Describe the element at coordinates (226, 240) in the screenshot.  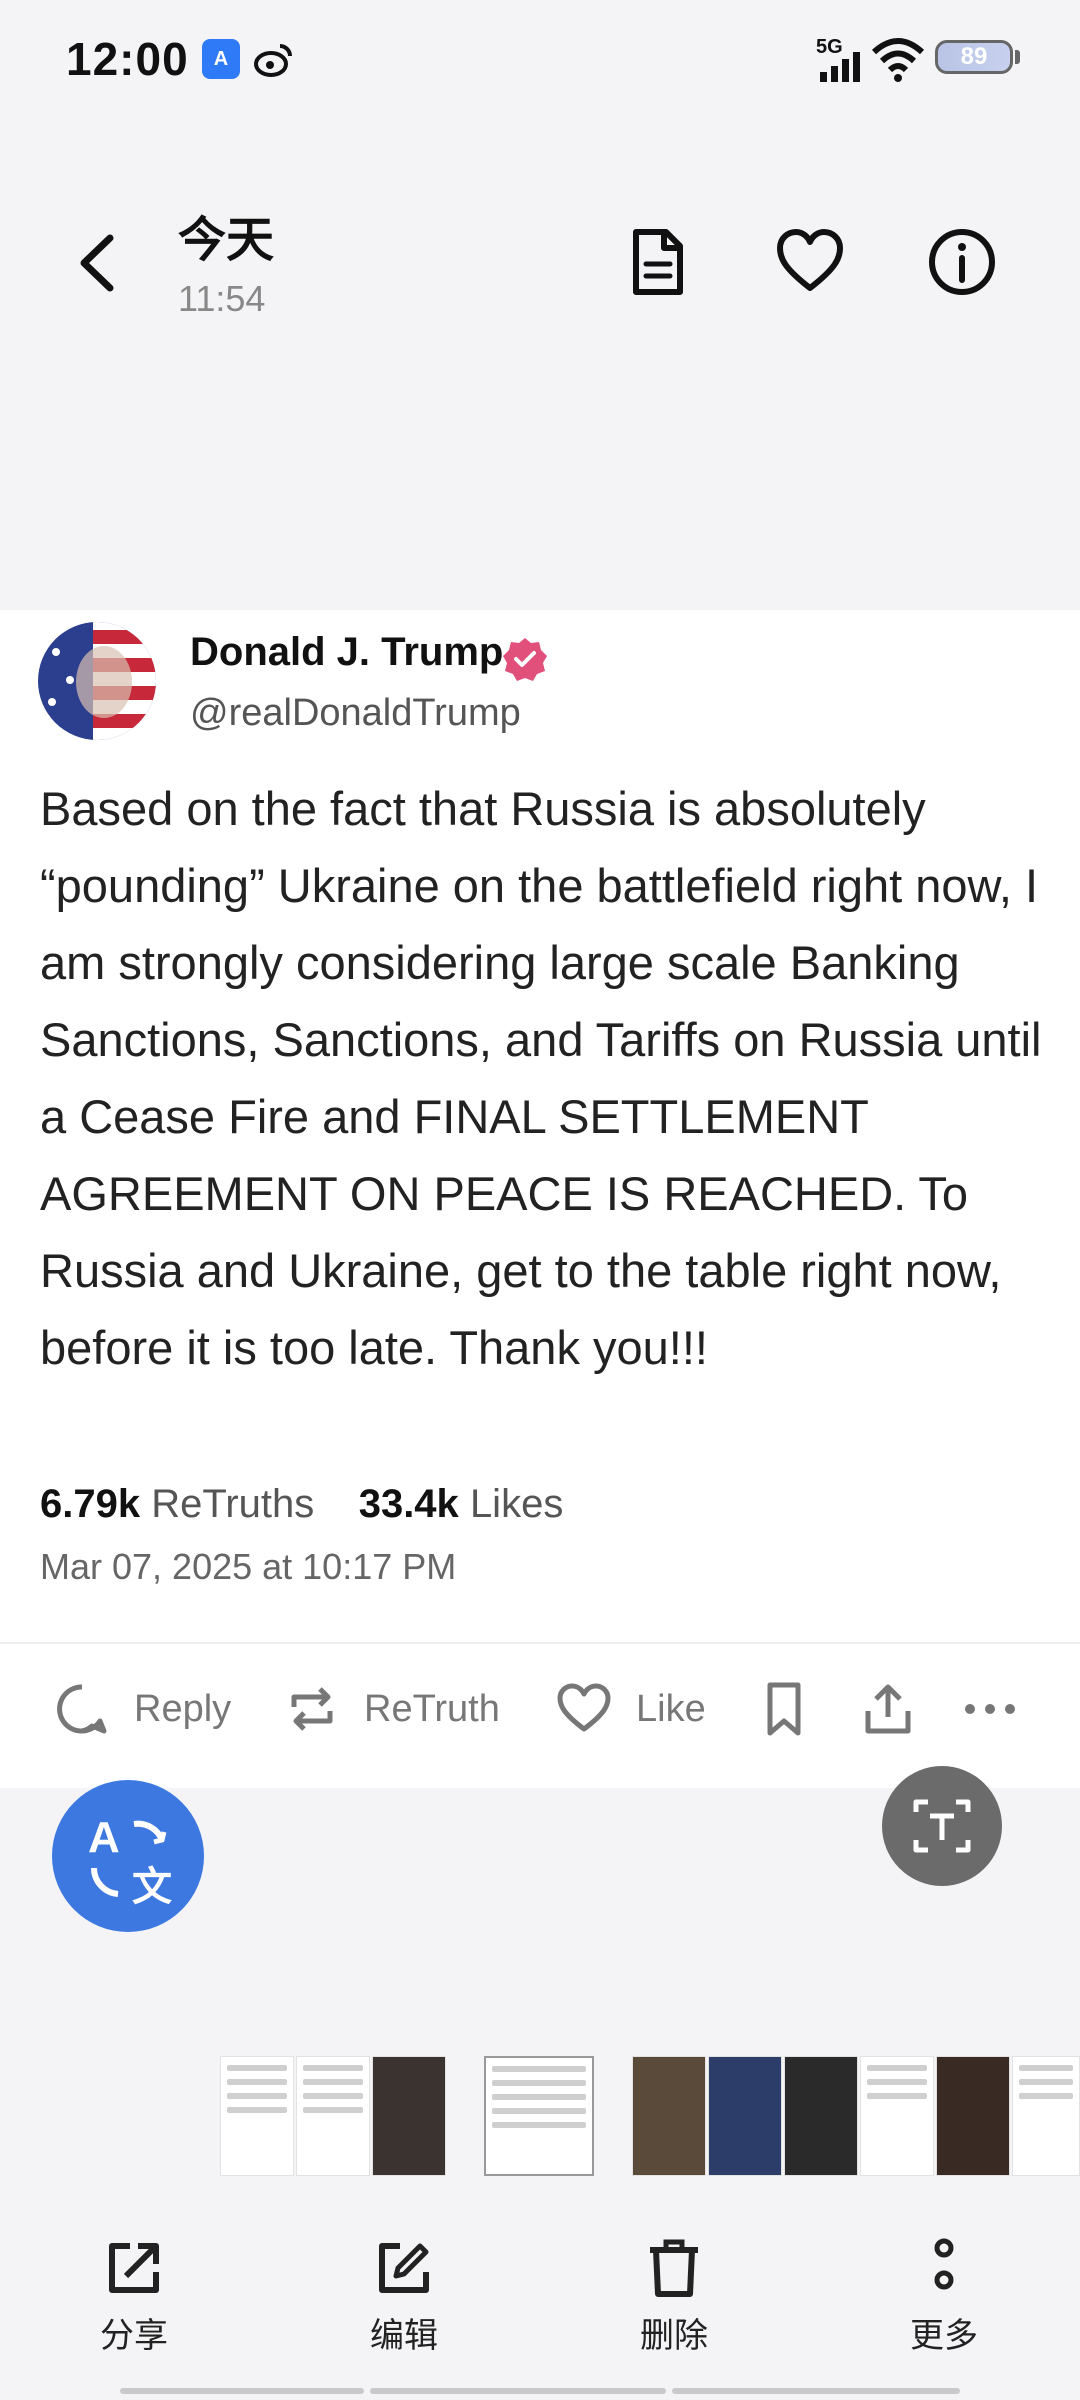
I see `page-title: 今天` at that location.